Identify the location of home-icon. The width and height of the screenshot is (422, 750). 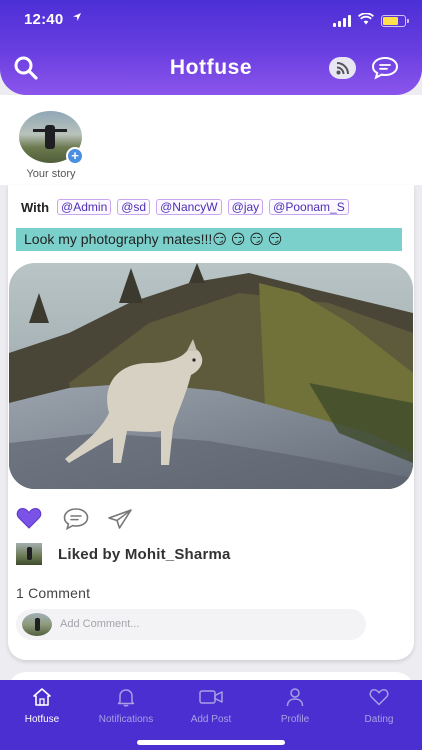
(42, 697).